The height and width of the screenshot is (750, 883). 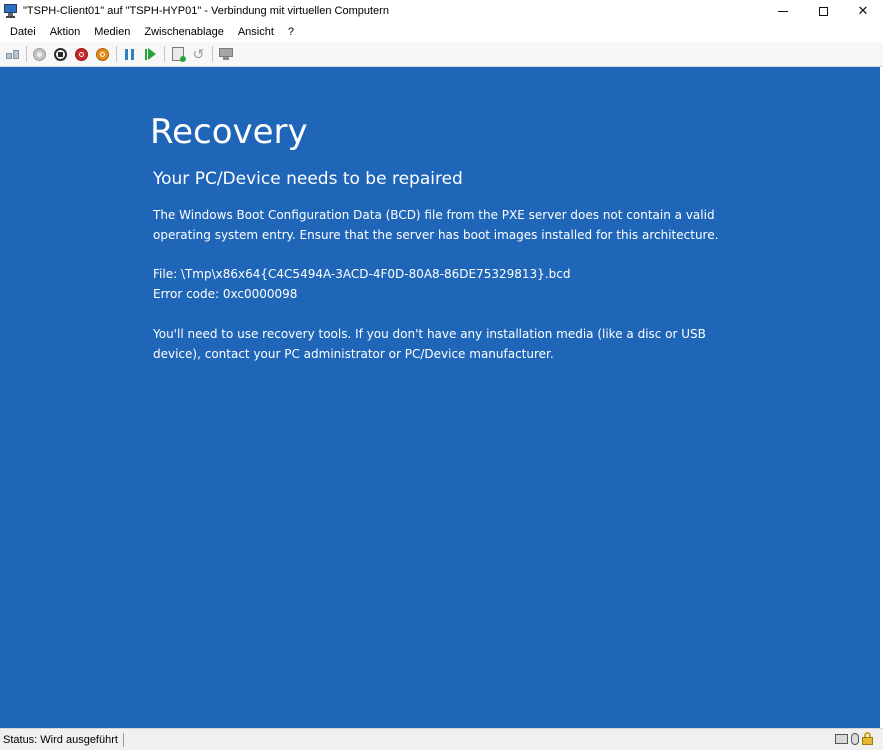 I want to click on status-icons, so click(x=854, y=738).